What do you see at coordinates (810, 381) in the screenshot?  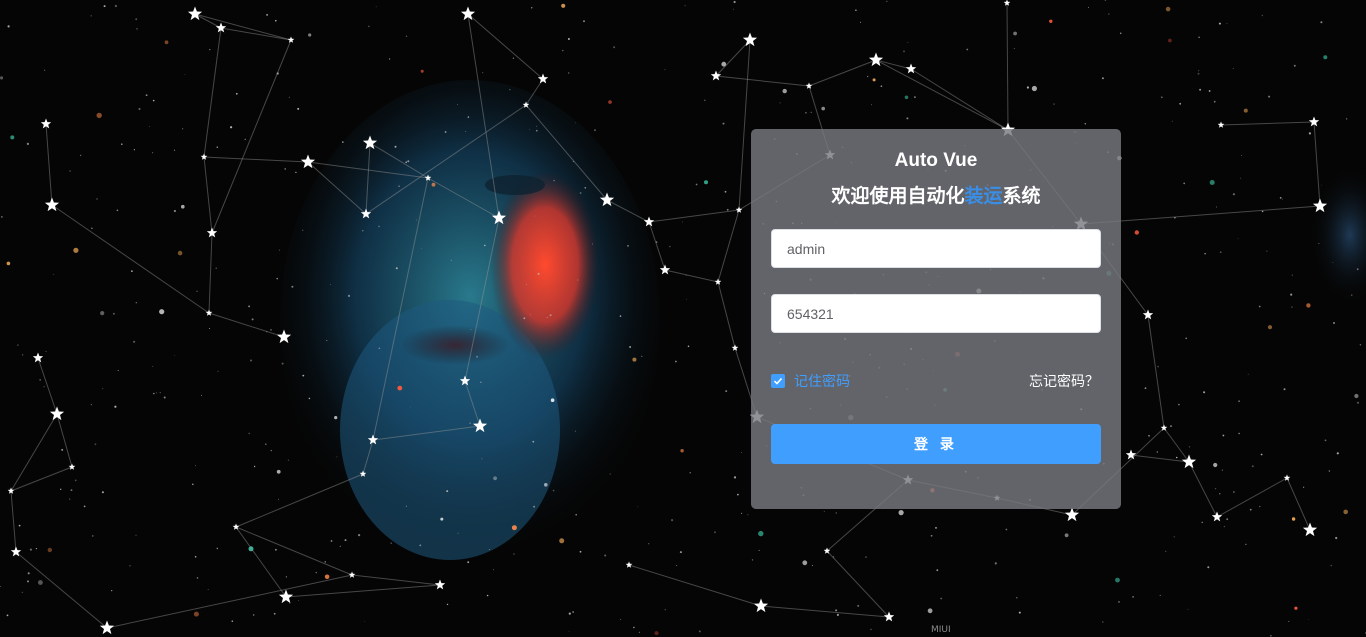 I see `remember-password-checkbox: 记住密码` at bounding box center [810, 381].